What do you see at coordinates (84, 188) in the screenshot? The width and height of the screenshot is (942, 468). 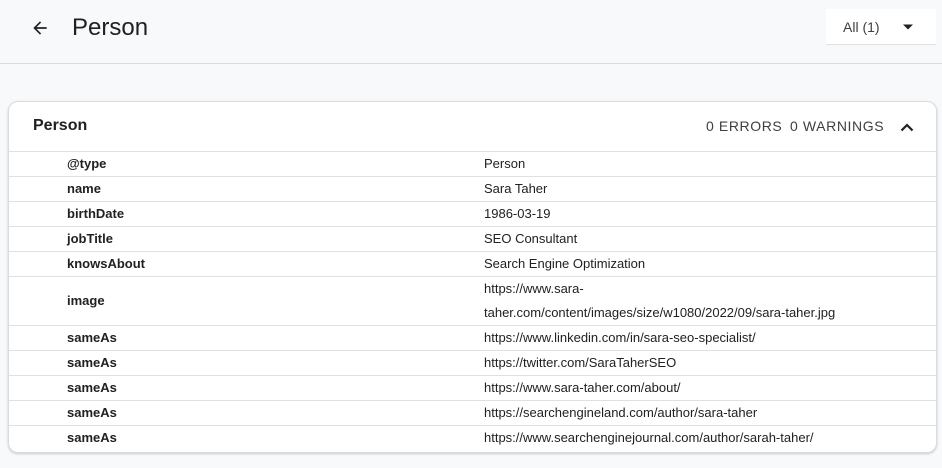 I see `property-key: name` at bounding box center [84, 188].